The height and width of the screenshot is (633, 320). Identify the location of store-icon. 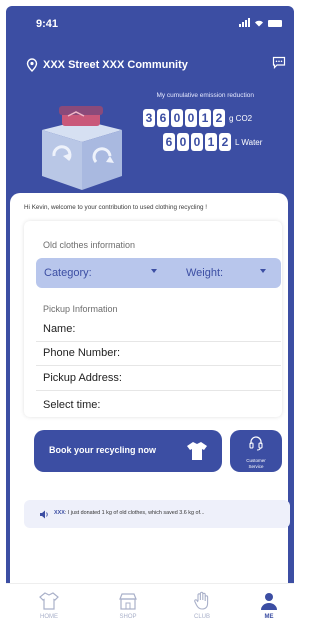
(128, 601).